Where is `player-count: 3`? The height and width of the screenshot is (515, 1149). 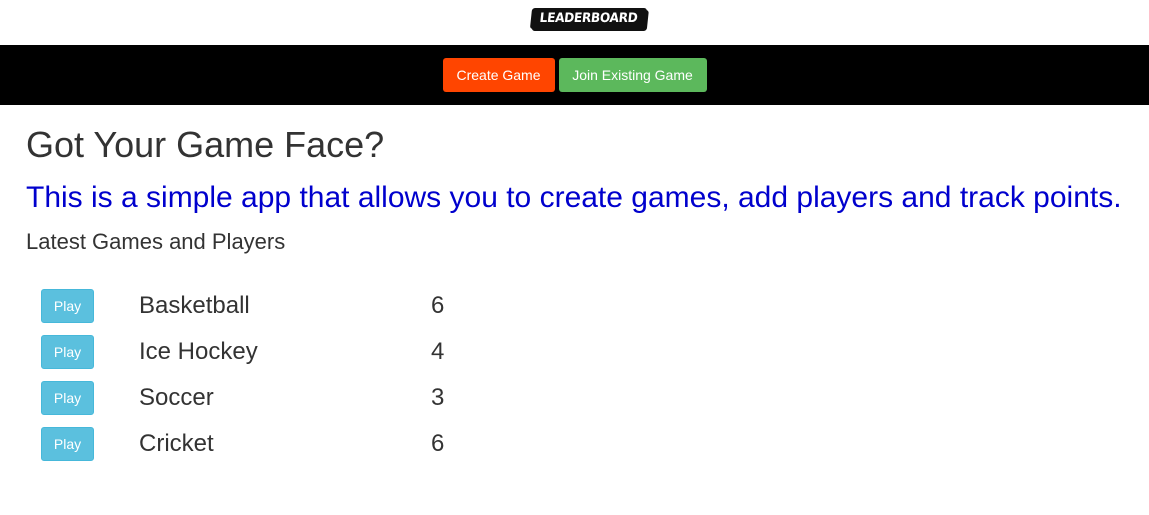 player-count: 3 is located at coordinates (438, 397).